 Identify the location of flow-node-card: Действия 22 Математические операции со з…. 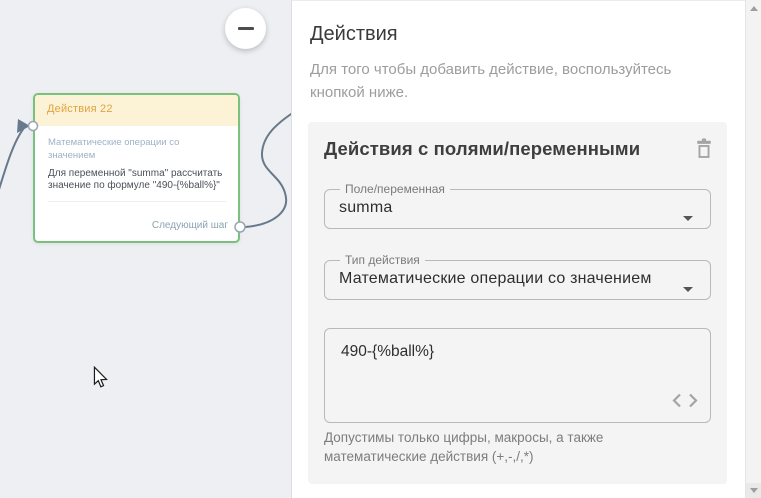
(136, 168).